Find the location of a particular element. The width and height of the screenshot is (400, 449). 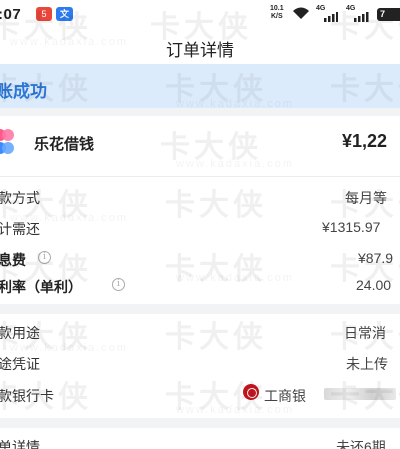

network-speed-value: 10.1 is located at coordinates (277, 8).